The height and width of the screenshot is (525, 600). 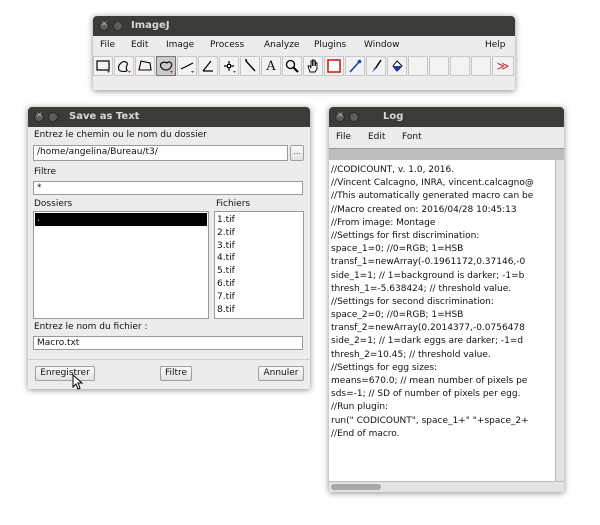 I want to click on wand-tool-icon, so click(x=250, y=66).